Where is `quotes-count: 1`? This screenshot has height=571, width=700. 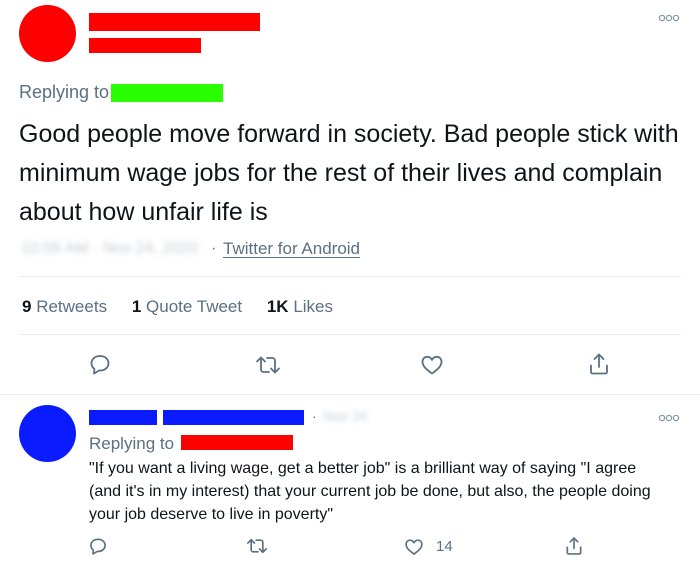
quotes-count: 1 is located at coordinates (136, 306).